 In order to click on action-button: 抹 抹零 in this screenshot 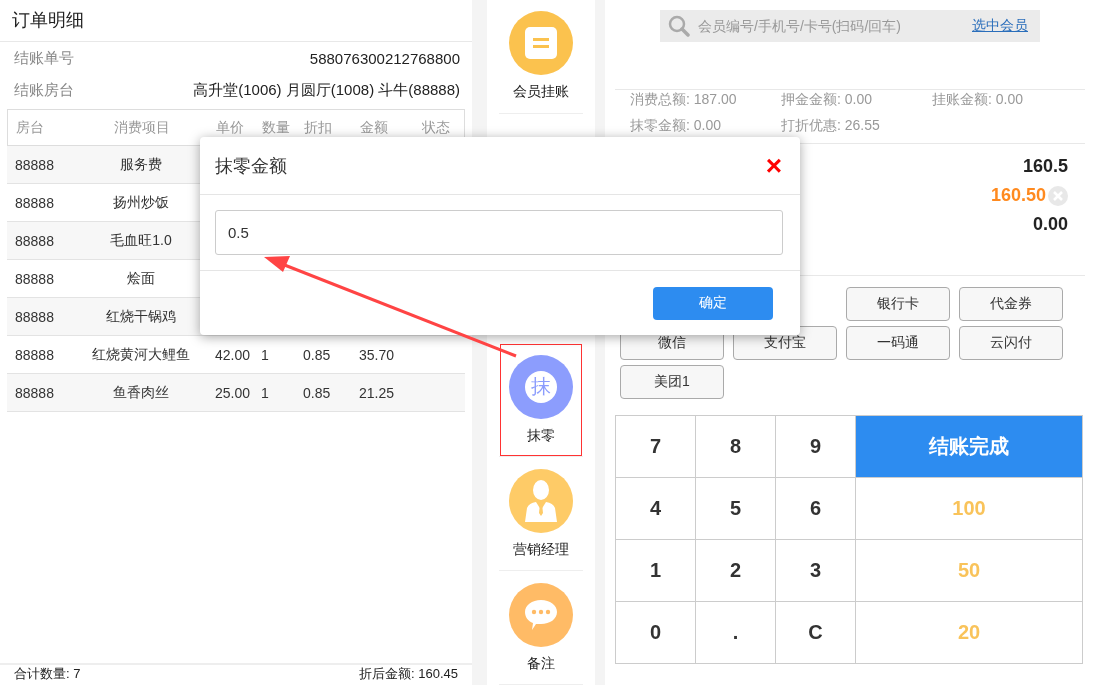, I will do `click(541, 400)`.